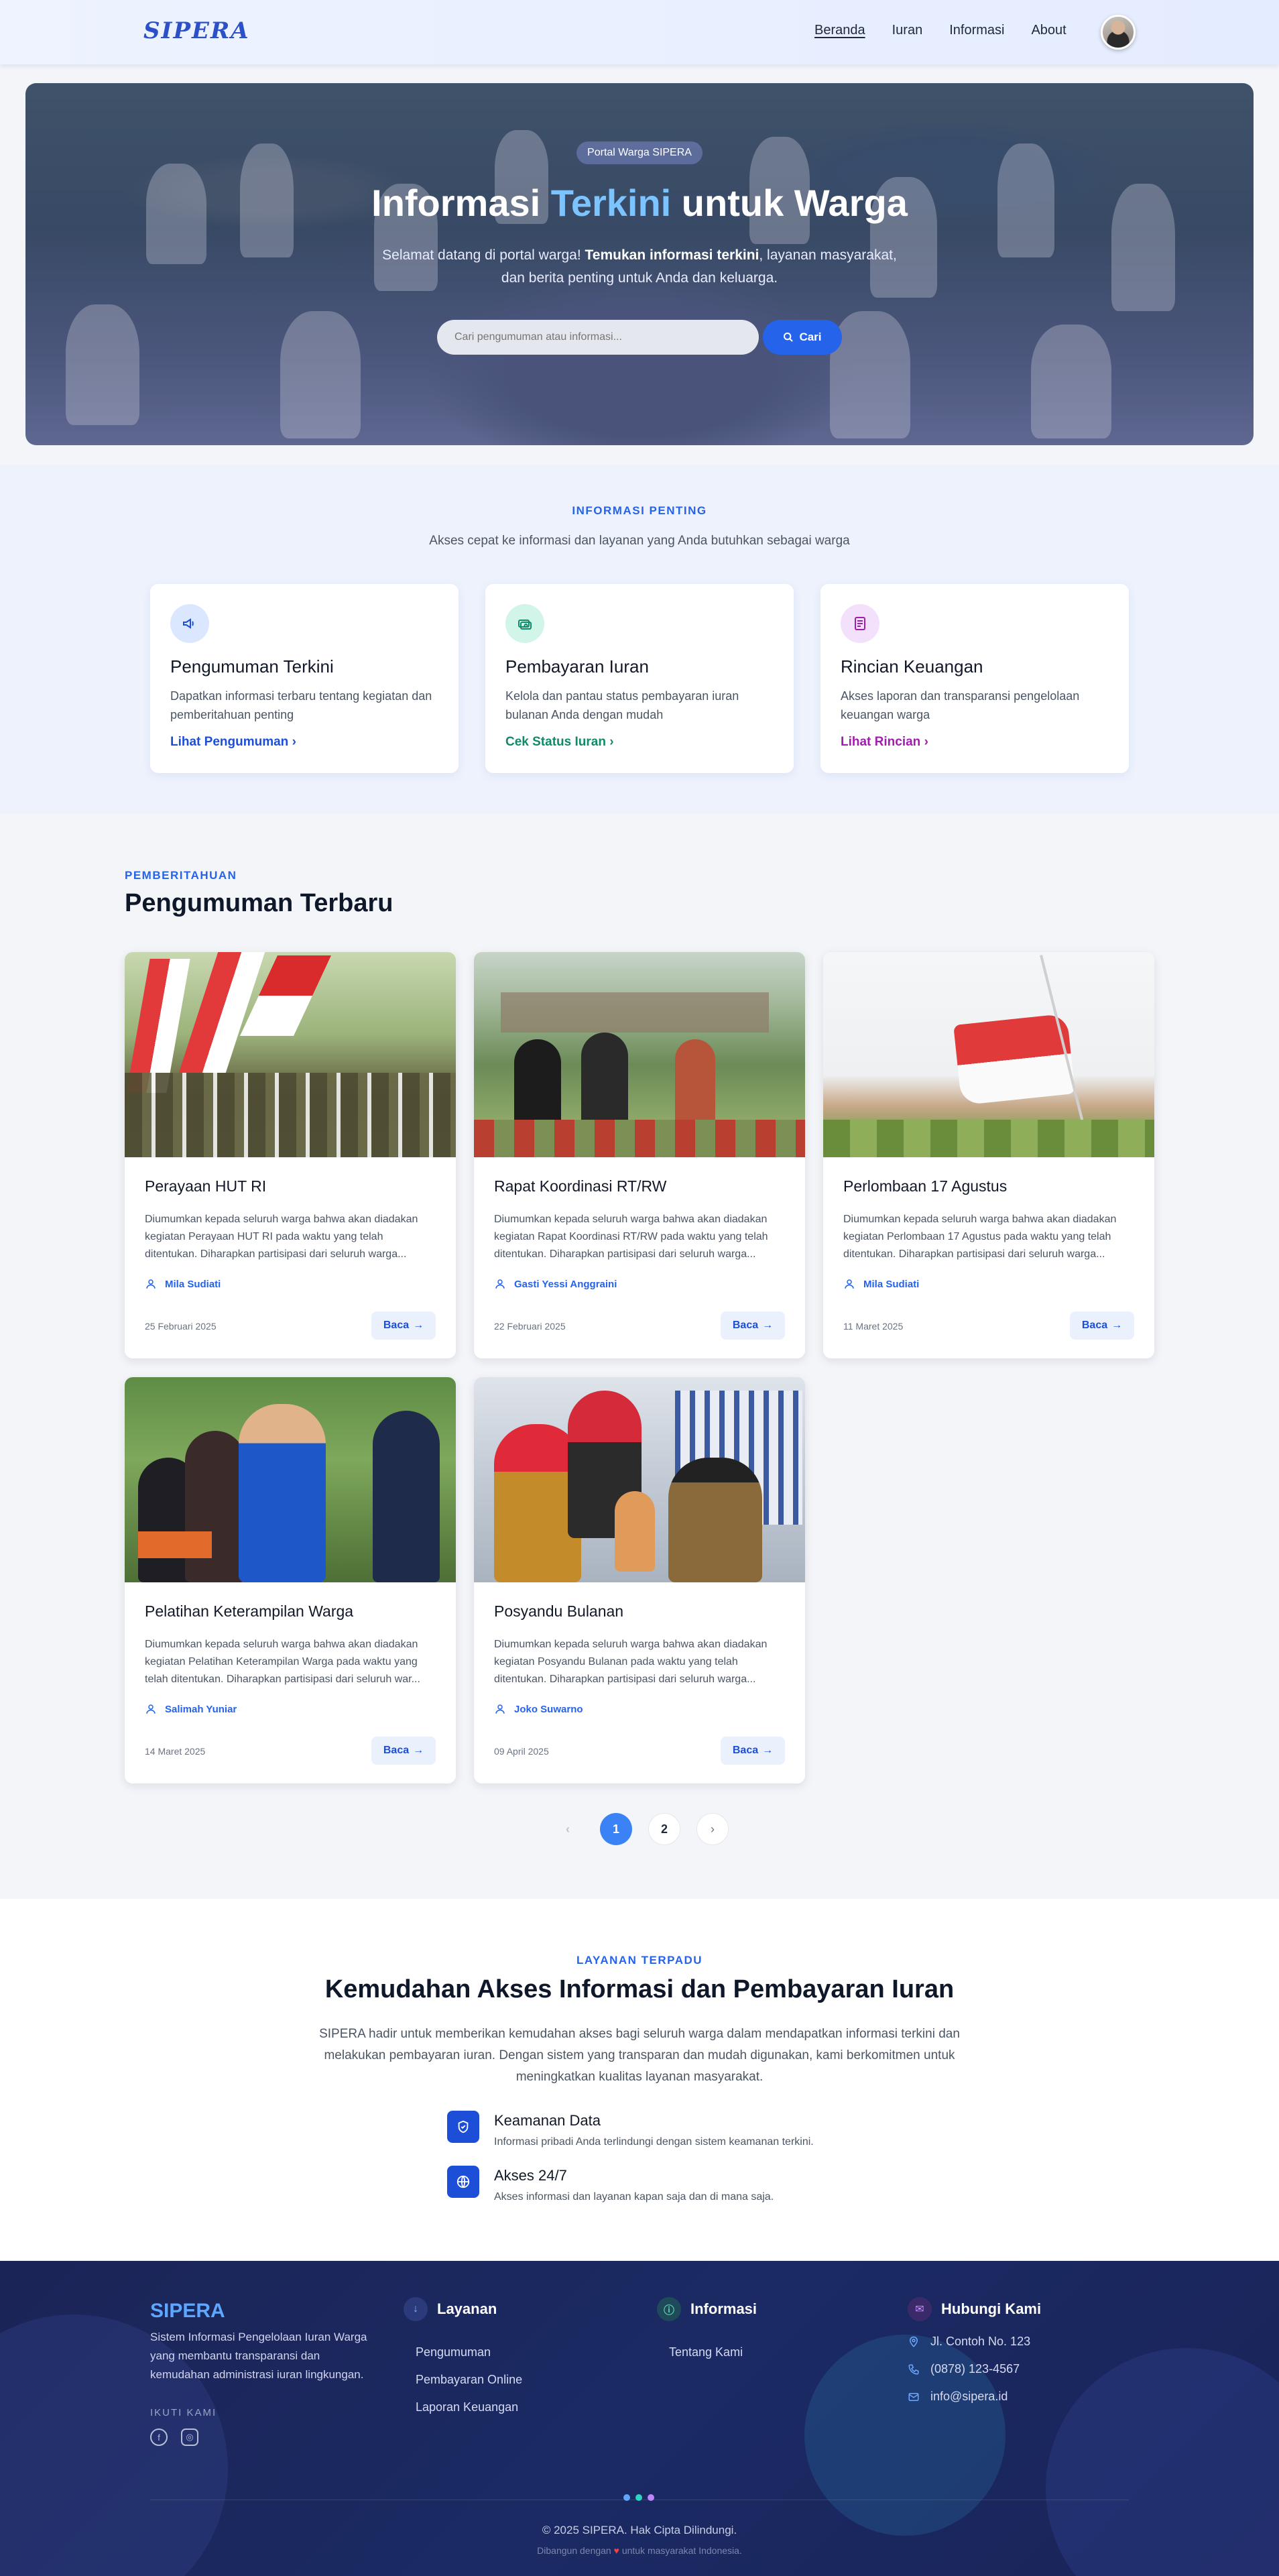  Describe the element at coordinates (639, 203) in the screenshot. I see `hero-title: Informasi Terkini untuk Warga` at that location.